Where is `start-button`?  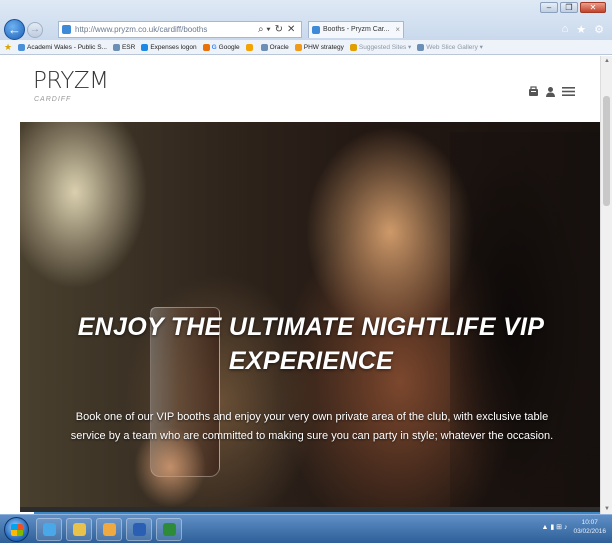 start-button is located at coordinates (16, 529).